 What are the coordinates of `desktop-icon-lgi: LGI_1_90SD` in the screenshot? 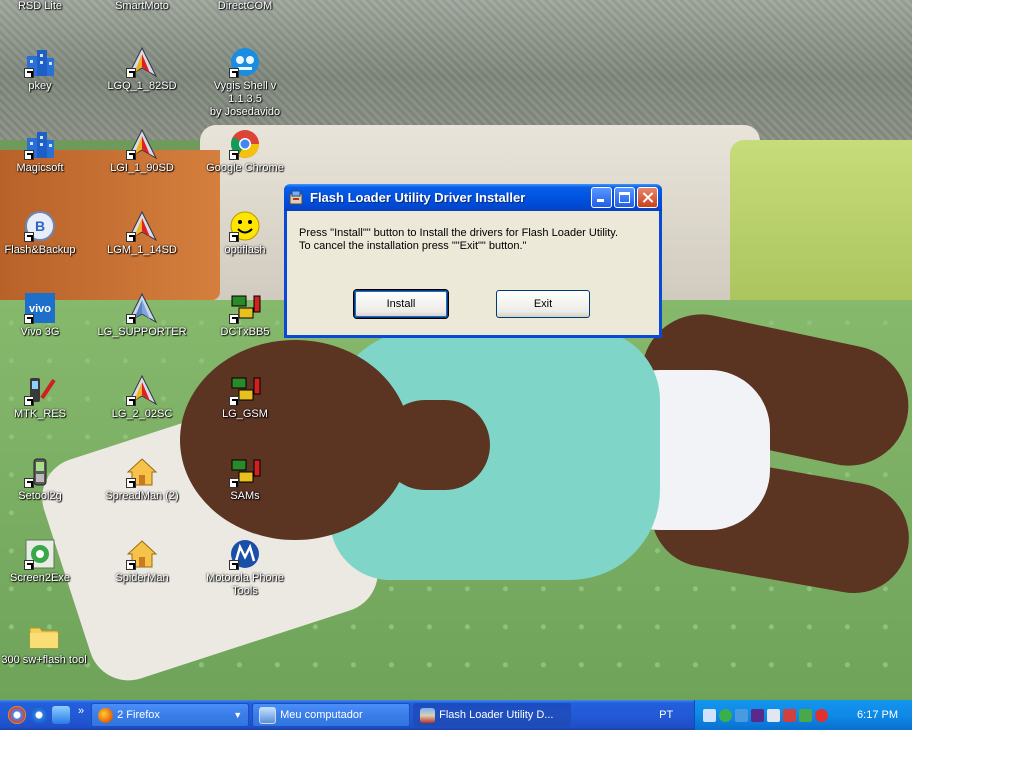 It's located at (142, 151).